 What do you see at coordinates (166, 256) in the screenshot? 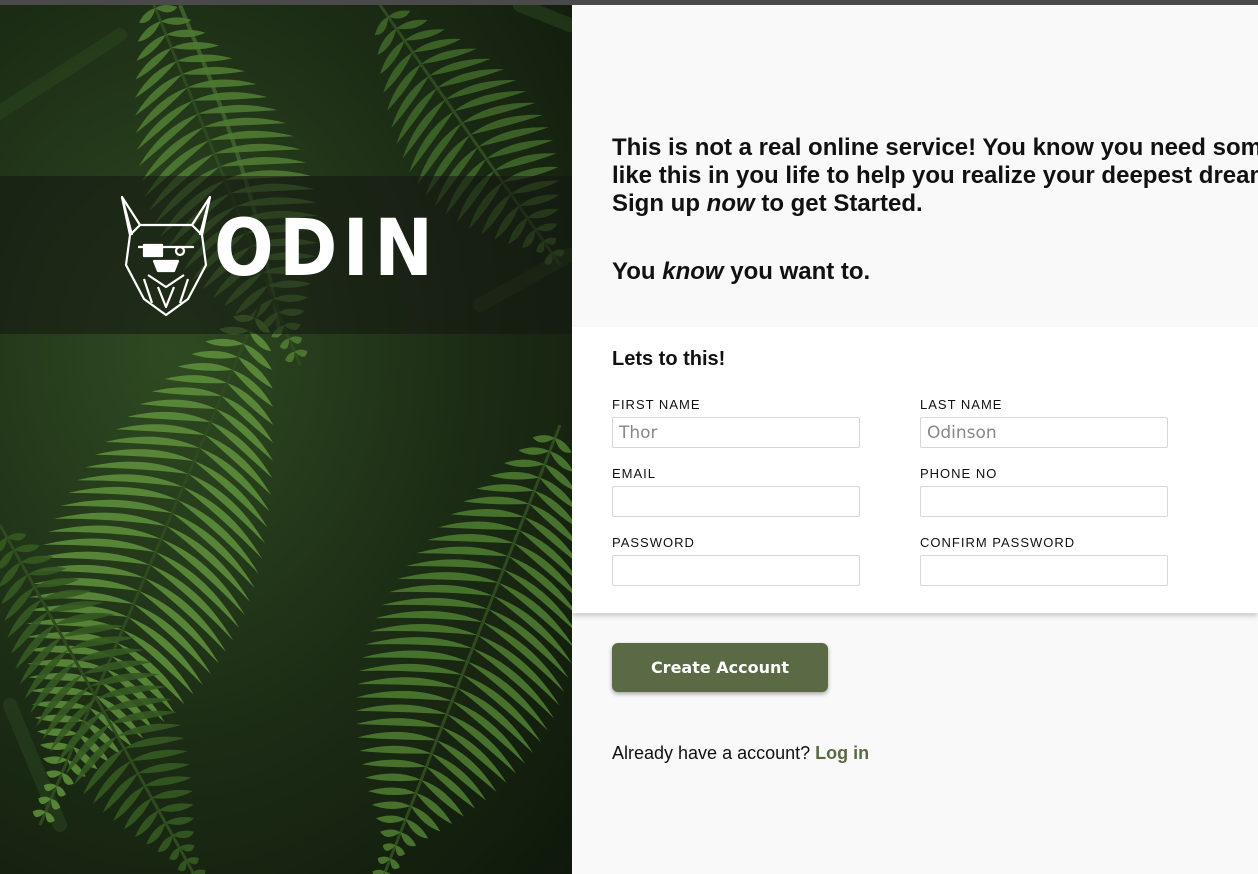
I see `viking-dog-head-icon` at bounding box center [166, 256].